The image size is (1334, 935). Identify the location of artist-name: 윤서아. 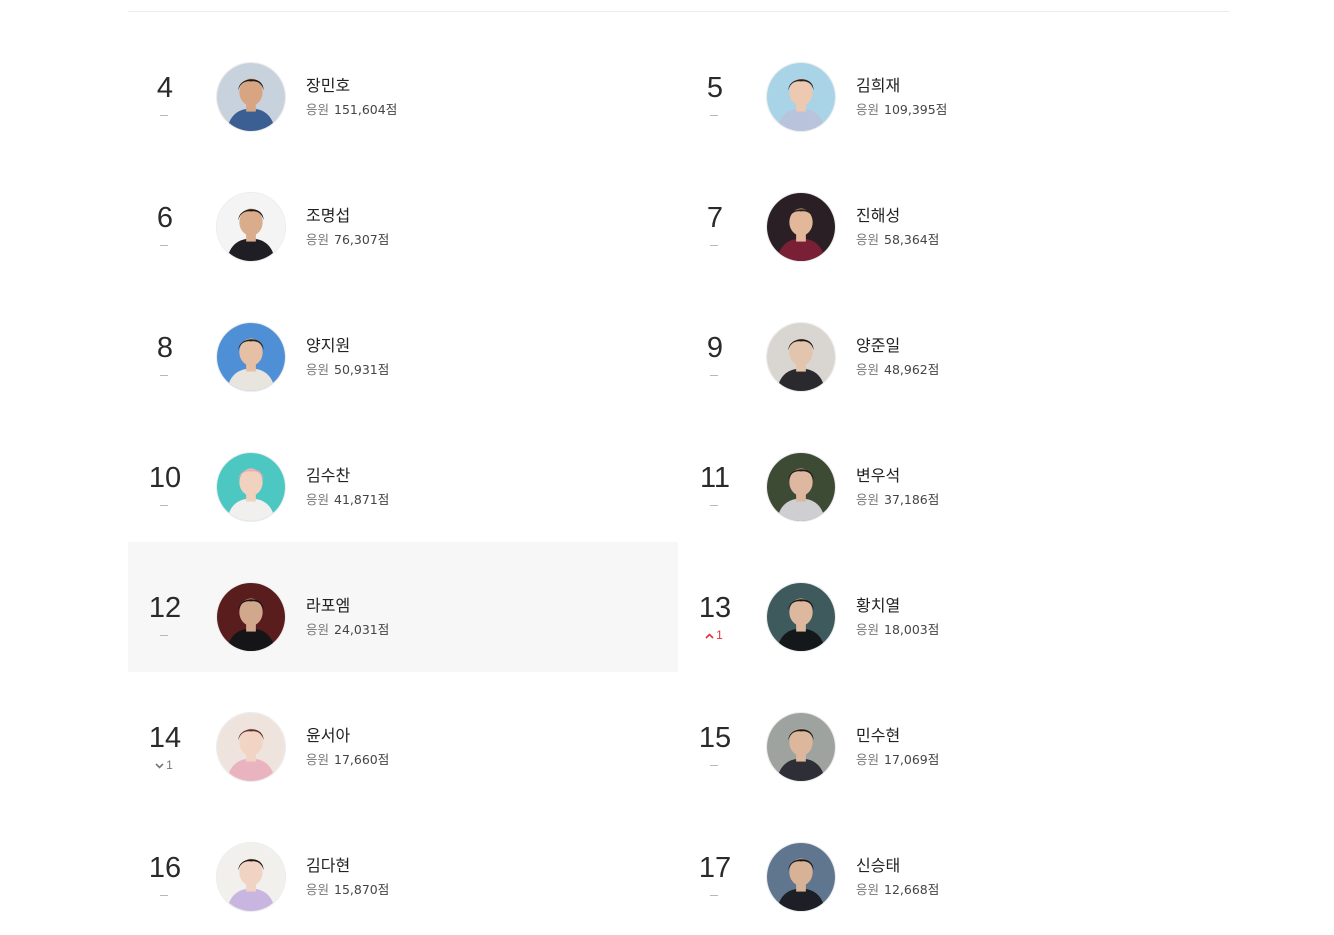
(328, 736).